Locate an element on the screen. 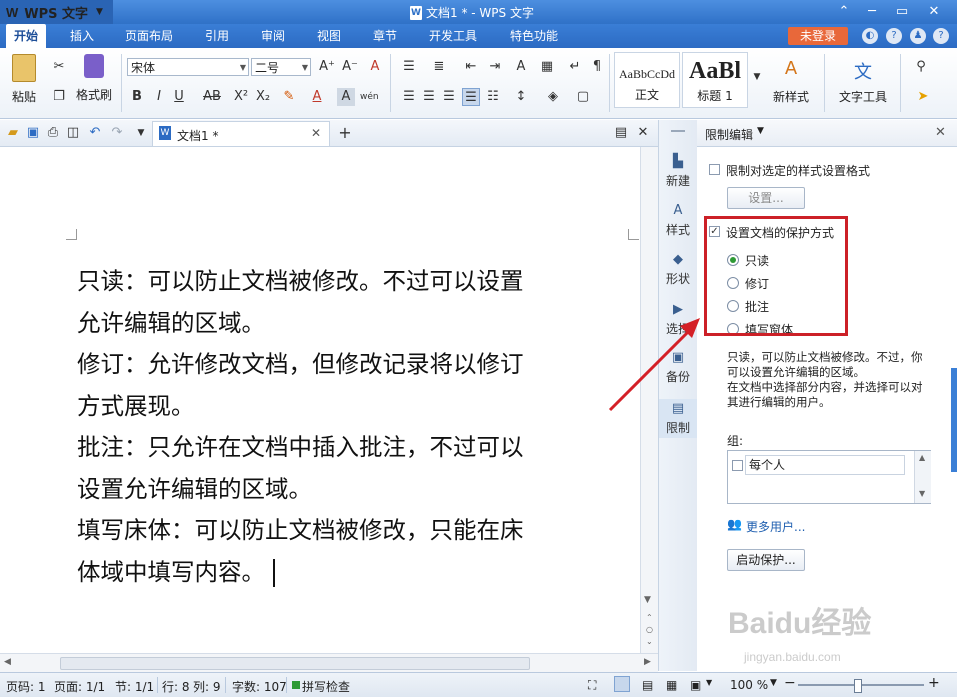 The width and height of the screenshot is (957, 697). close-window-button: ✕ is located at coordinates (934, 12).